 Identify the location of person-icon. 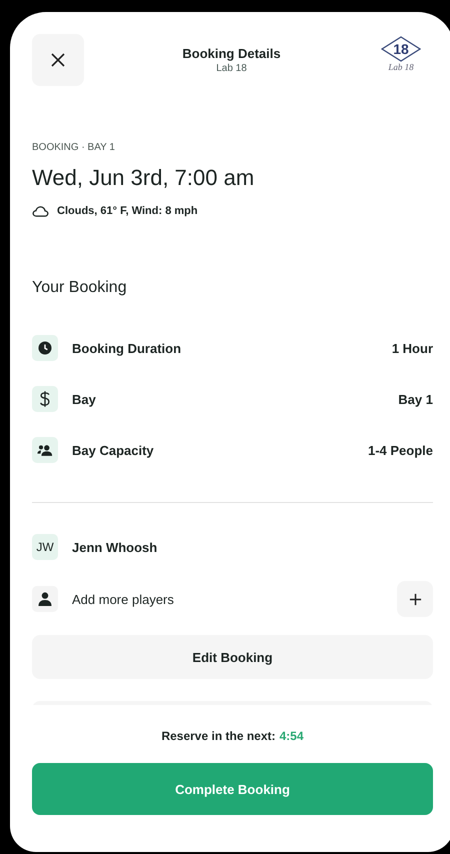
(45, 599).